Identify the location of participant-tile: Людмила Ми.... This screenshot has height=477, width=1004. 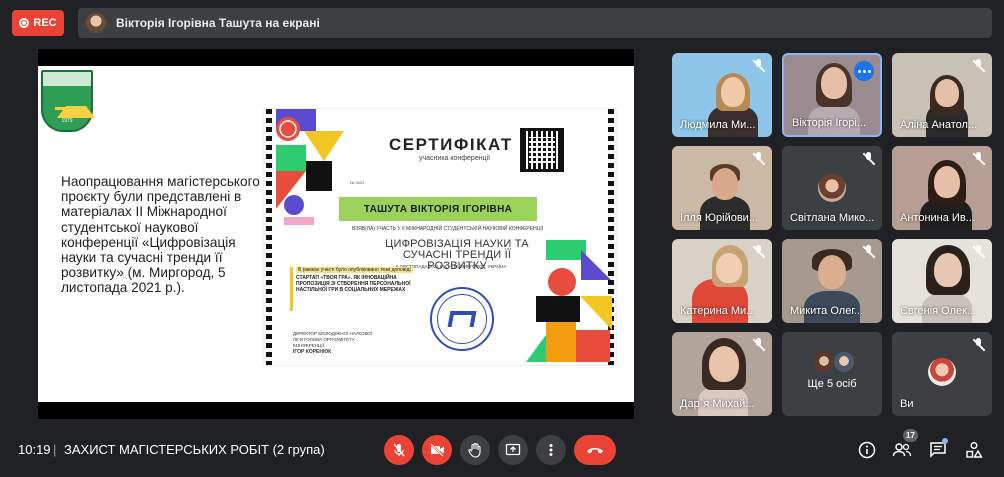
(722, 95).